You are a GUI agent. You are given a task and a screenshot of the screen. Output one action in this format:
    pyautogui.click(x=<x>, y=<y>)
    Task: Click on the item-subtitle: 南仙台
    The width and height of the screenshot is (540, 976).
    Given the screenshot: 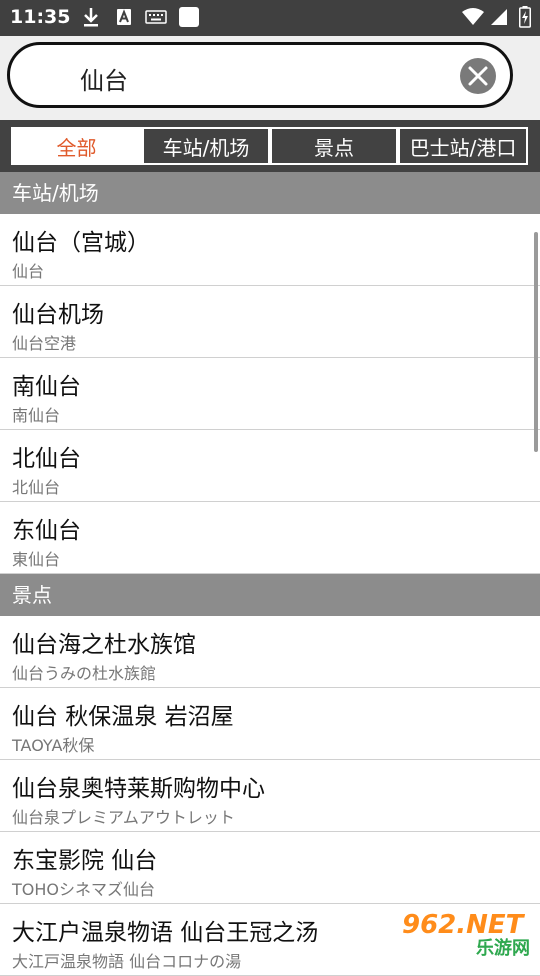 What is the action you would take?
    pyautogui.click(x=36, y=415)
    